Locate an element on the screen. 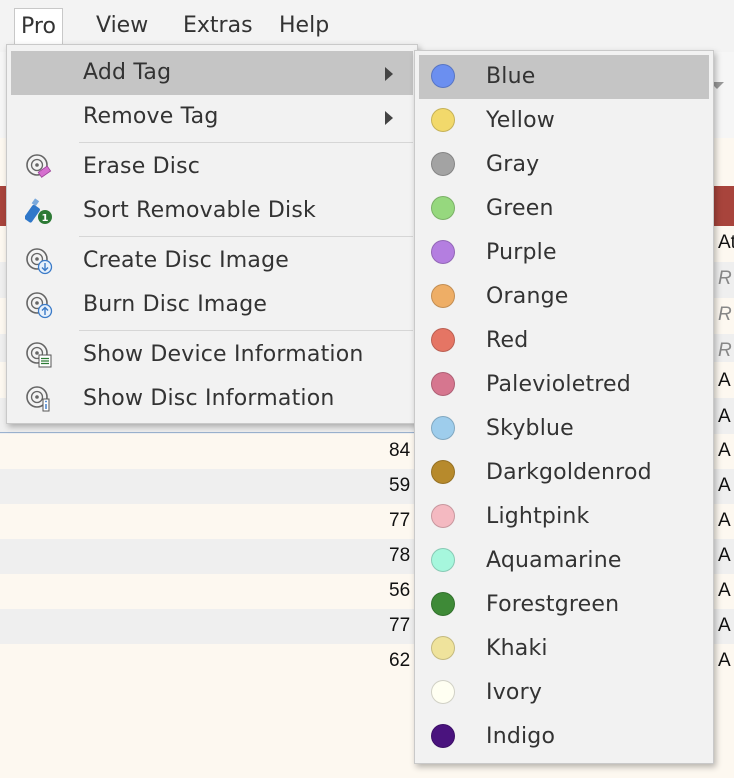 The height and width of the screenshot is (778, 734). tag-item-yellow: Yellow is located at coordinates (564, 121).